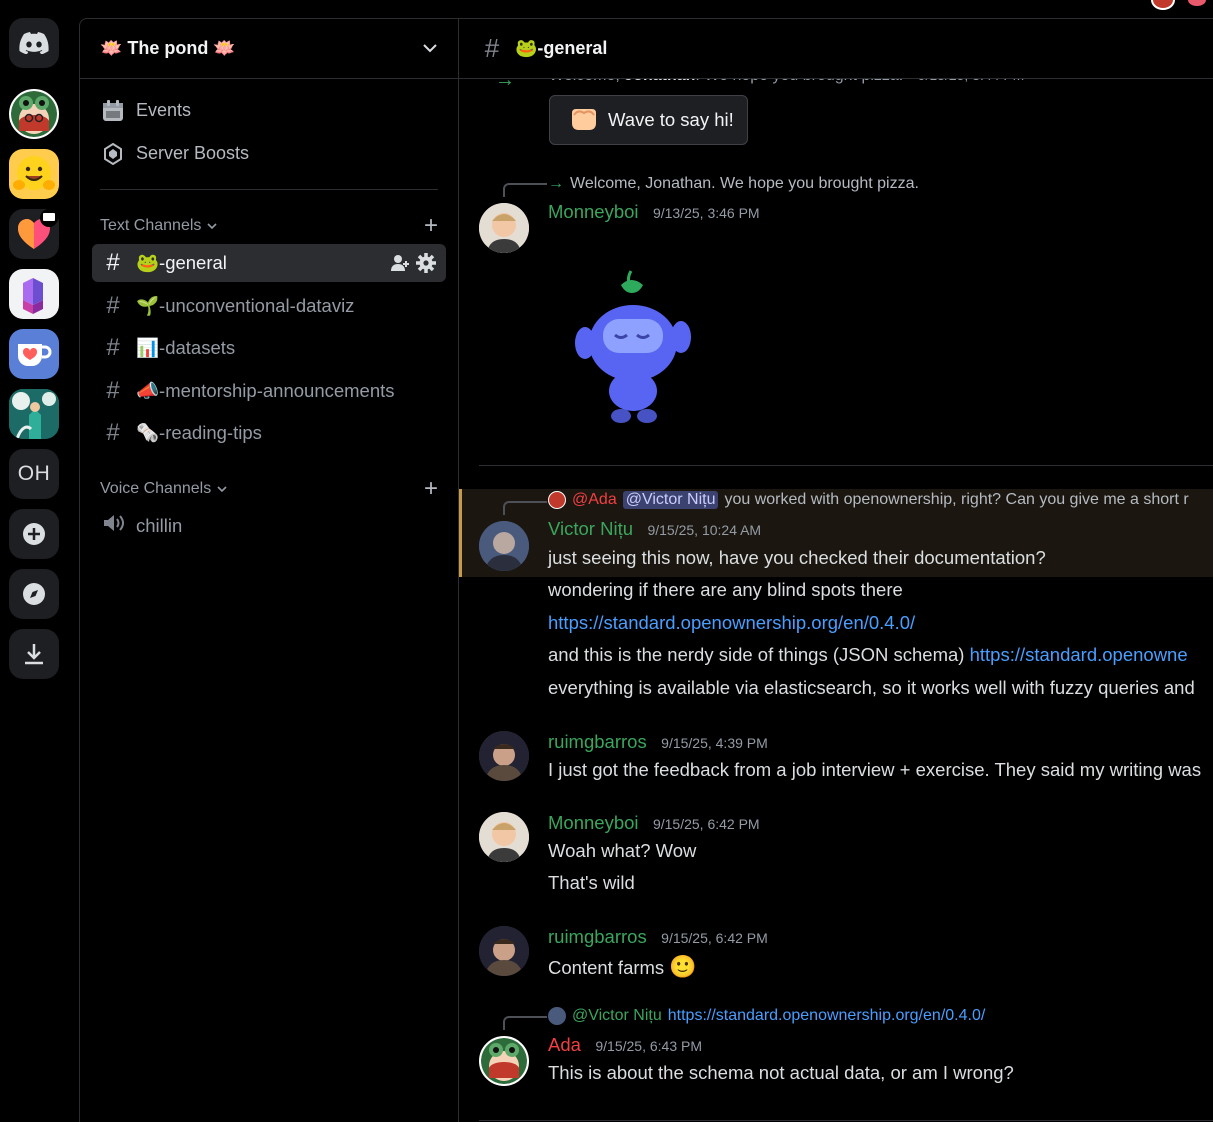 The image size is (1213, 1122). What do you see at coordinates (269, 153) in the screenshot?
I see `sidebar-item-server-boosts: Server Boosts` at bounding box center [269, 153].